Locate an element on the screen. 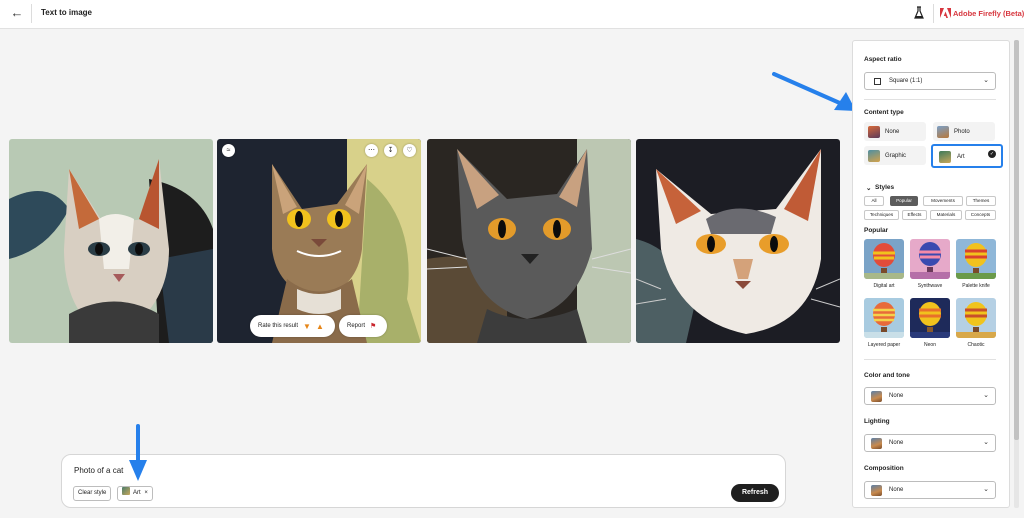  lighting-select: None ⌄ is located at coordinates (930, 443).